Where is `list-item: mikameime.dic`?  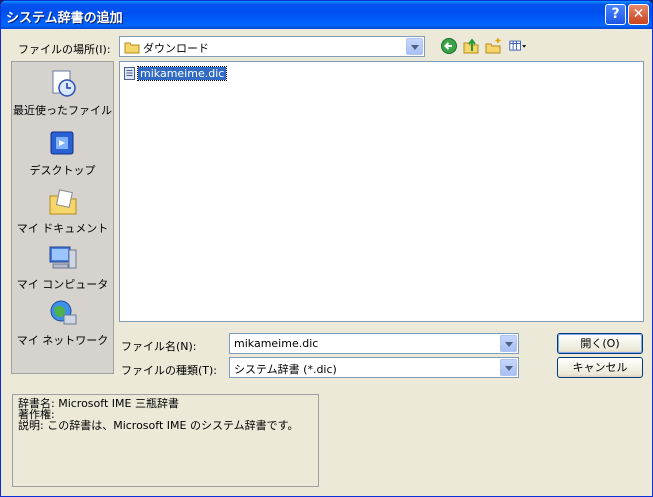 list-item: mikameime.dic is located at coordinates (176, 73).